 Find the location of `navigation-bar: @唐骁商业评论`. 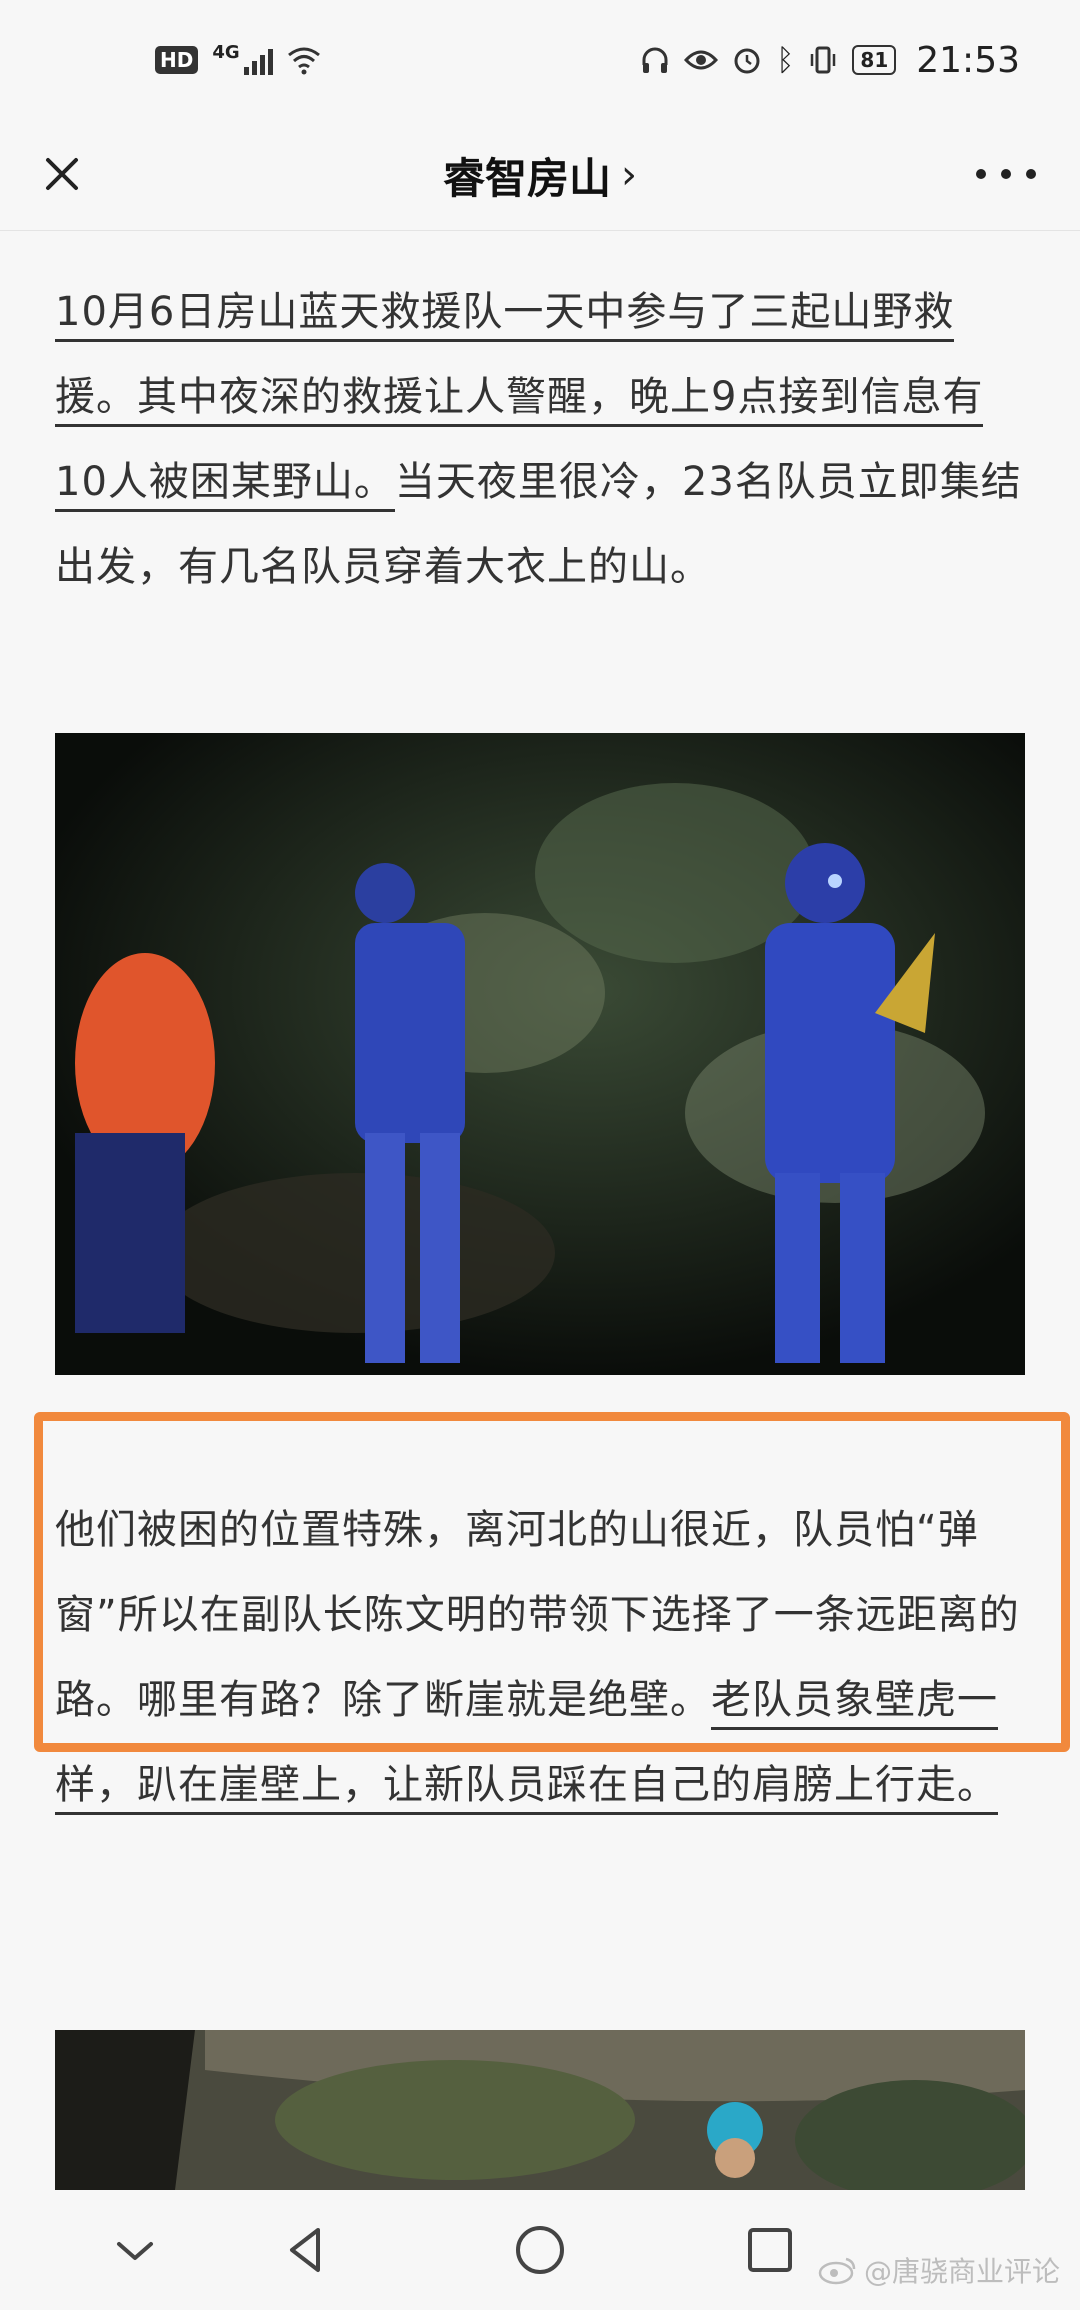

navigation-bar: @唐骁商业评论 is located at coordinates (540, 2250).